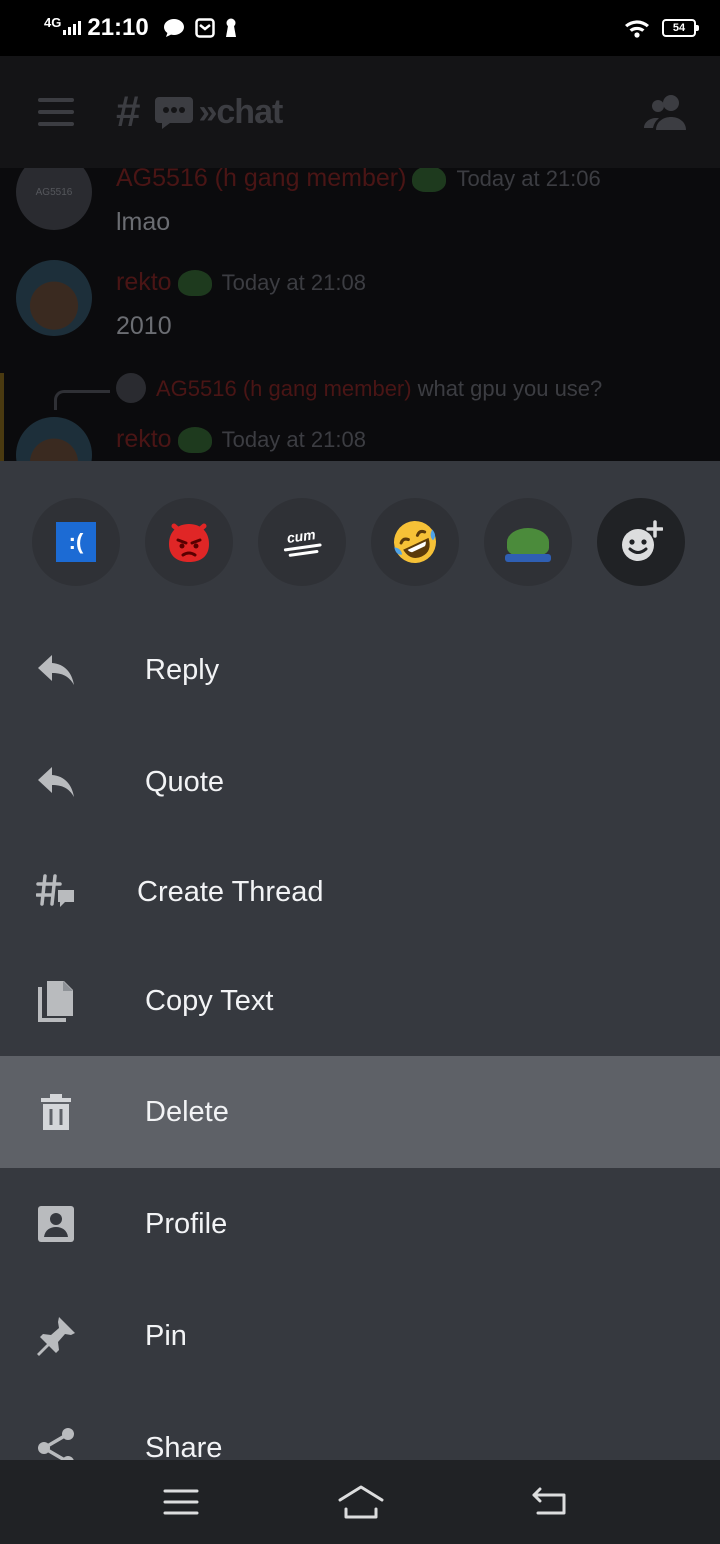  I want to click on reply-author: AG5516 (h gang member), so click(284, 388).